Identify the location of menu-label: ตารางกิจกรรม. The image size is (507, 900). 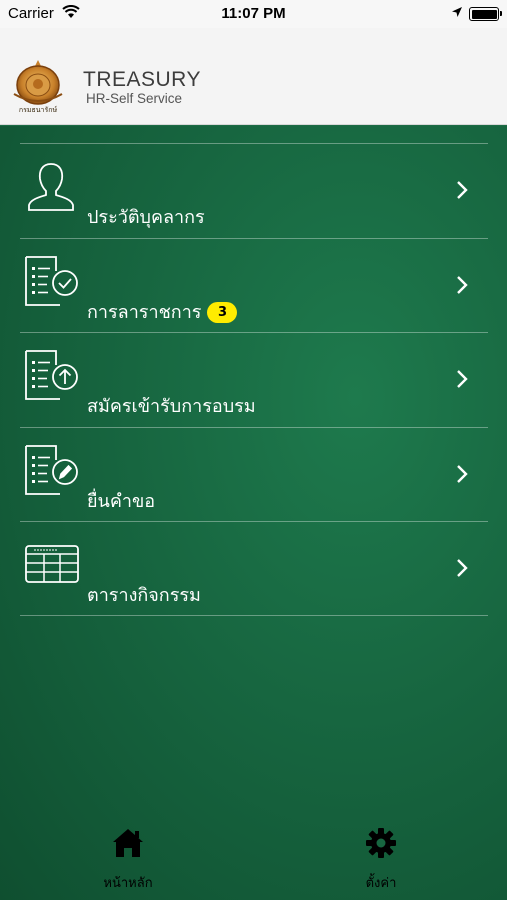
(144, 595).